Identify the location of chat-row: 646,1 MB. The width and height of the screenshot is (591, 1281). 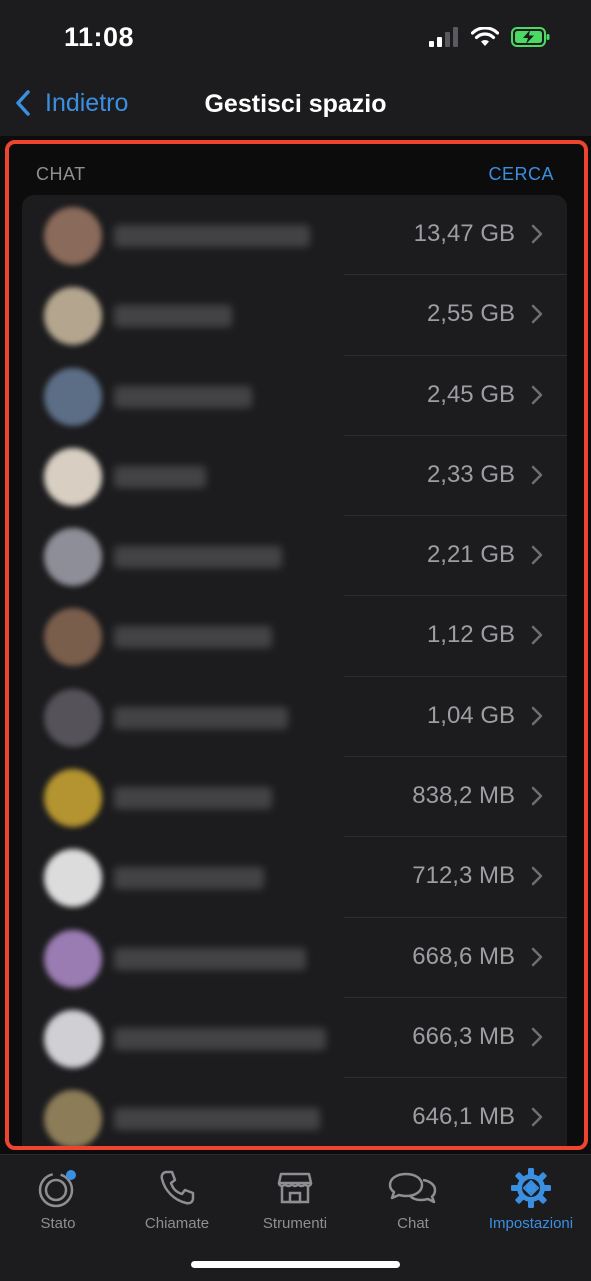
(294, 1114).